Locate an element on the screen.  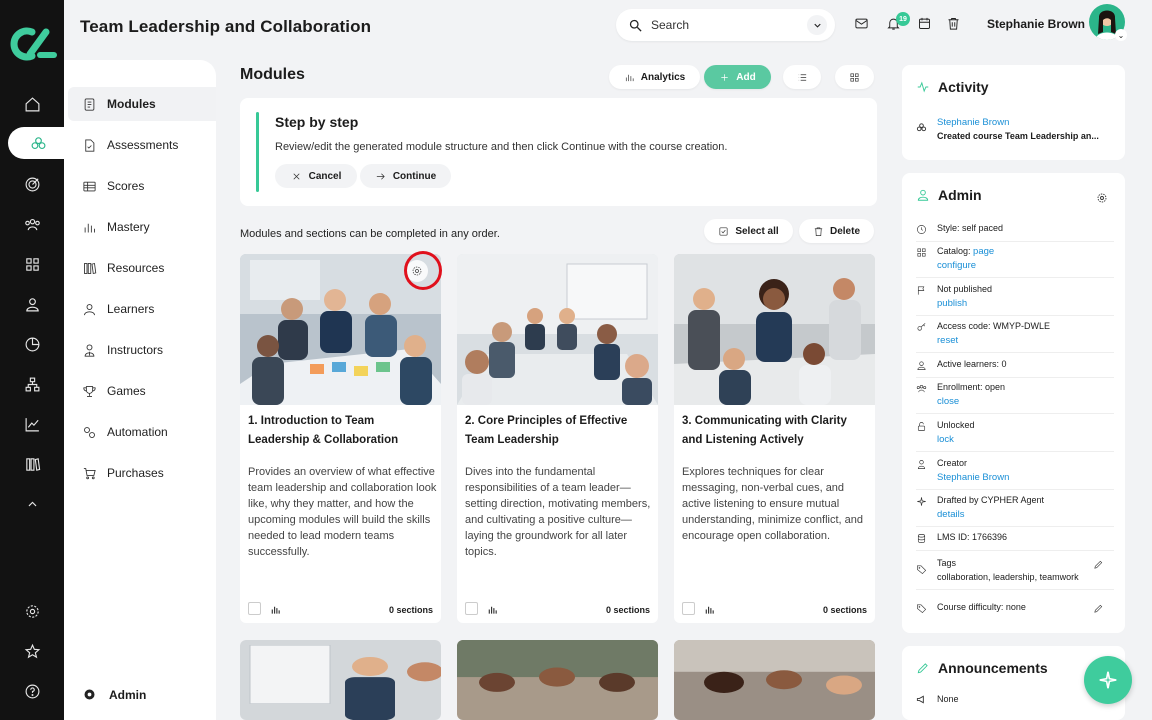
help-icon is located at coordinates (32, 691).